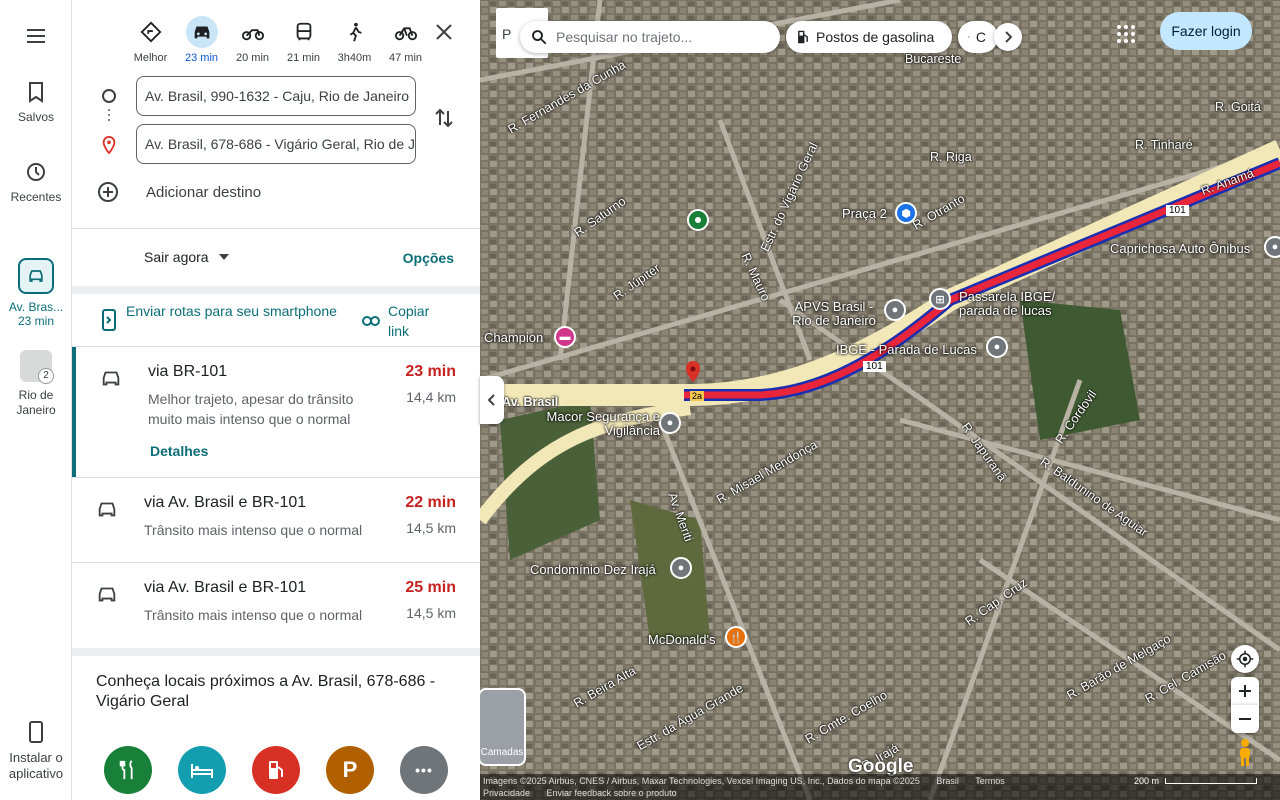 The width and height of the screenshot is (1280, 800). Describe the element at coordinates (46, 376) in the screenshot. I see `rio-count-badge: 2` at that location.